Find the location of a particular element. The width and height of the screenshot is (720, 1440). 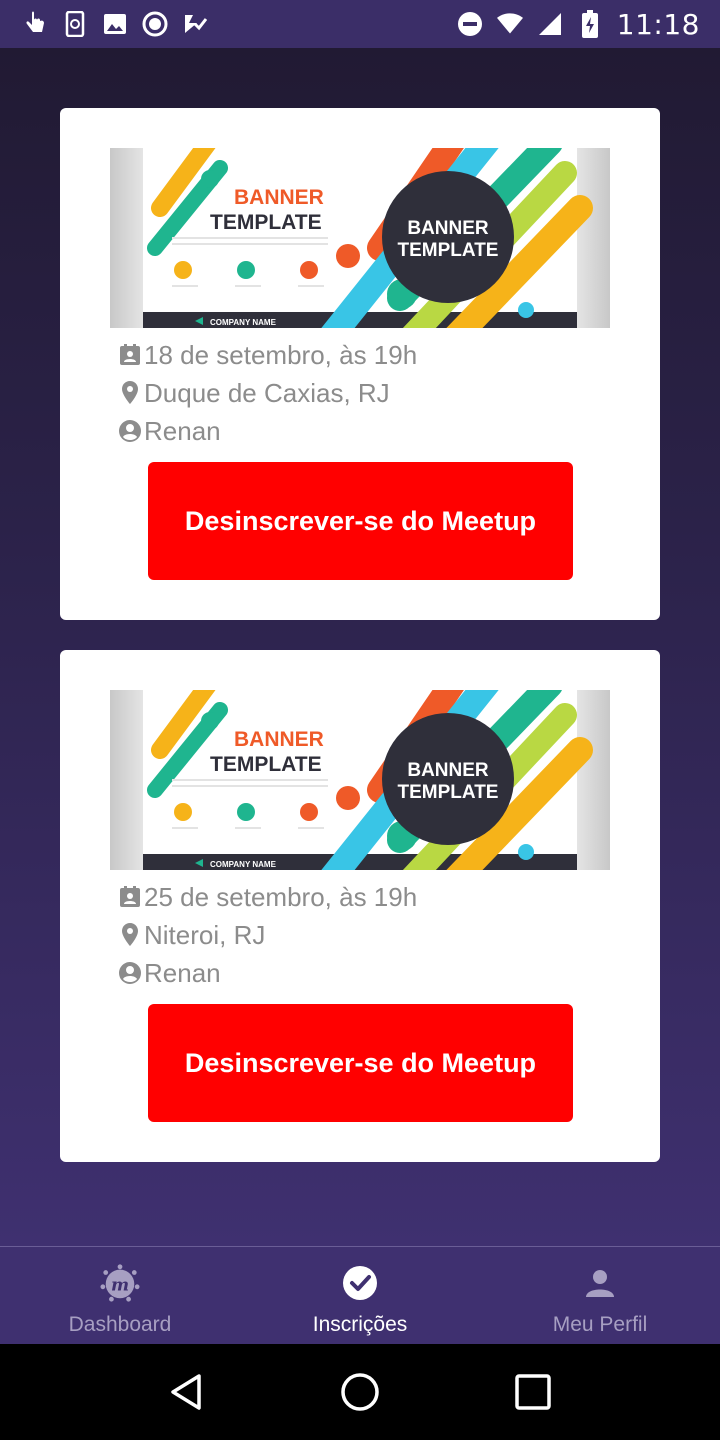

status-bar-system: 11:18 is located at coordinates (578, 24).